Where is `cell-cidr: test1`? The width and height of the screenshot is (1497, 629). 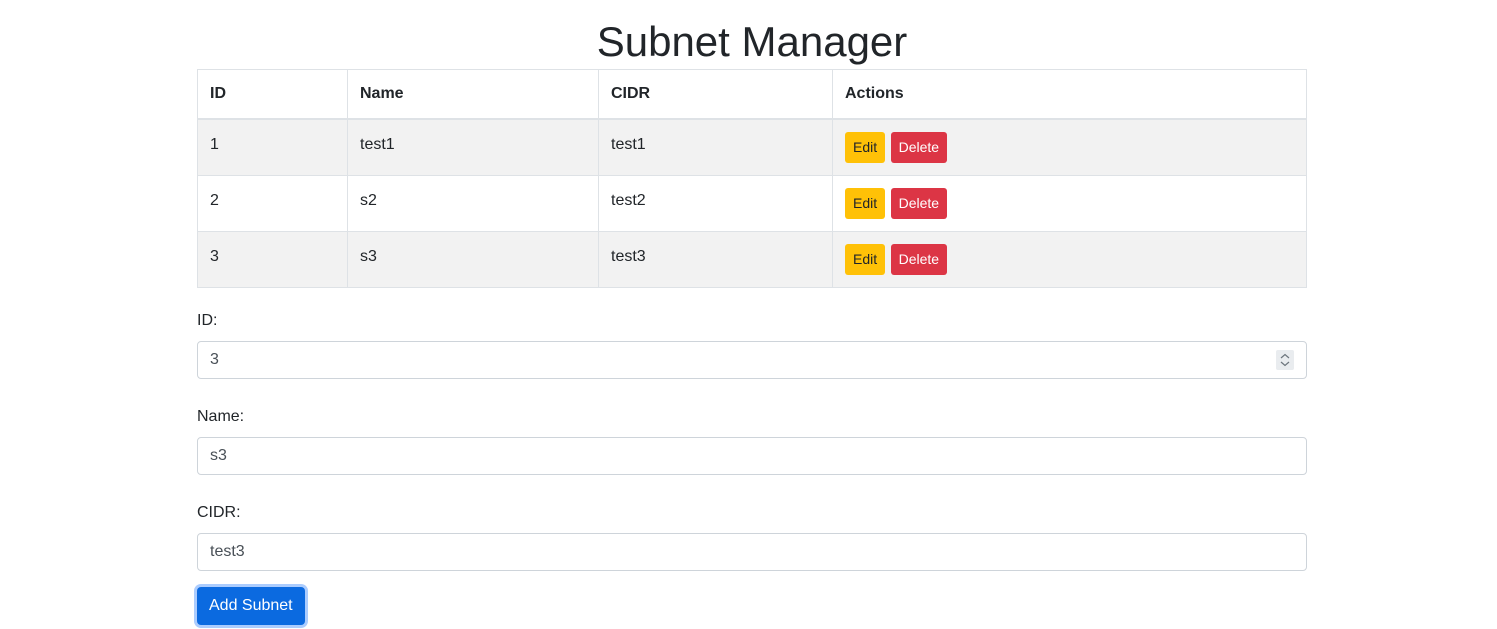 cell-cidr: test1 is located at coordinates (715, 147).